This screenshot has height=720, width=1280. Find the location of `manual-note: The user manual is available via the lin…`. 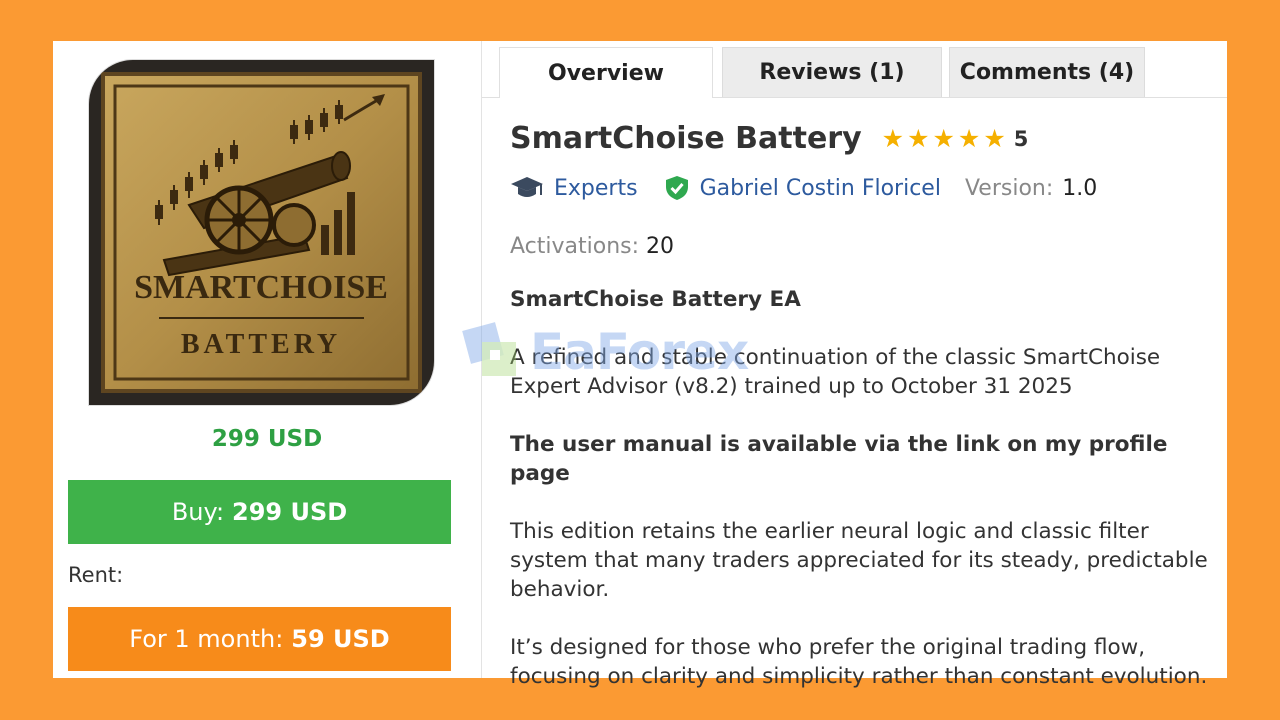

manual-note: The user manual is available via the lin… is located at coordinates (839, 459).